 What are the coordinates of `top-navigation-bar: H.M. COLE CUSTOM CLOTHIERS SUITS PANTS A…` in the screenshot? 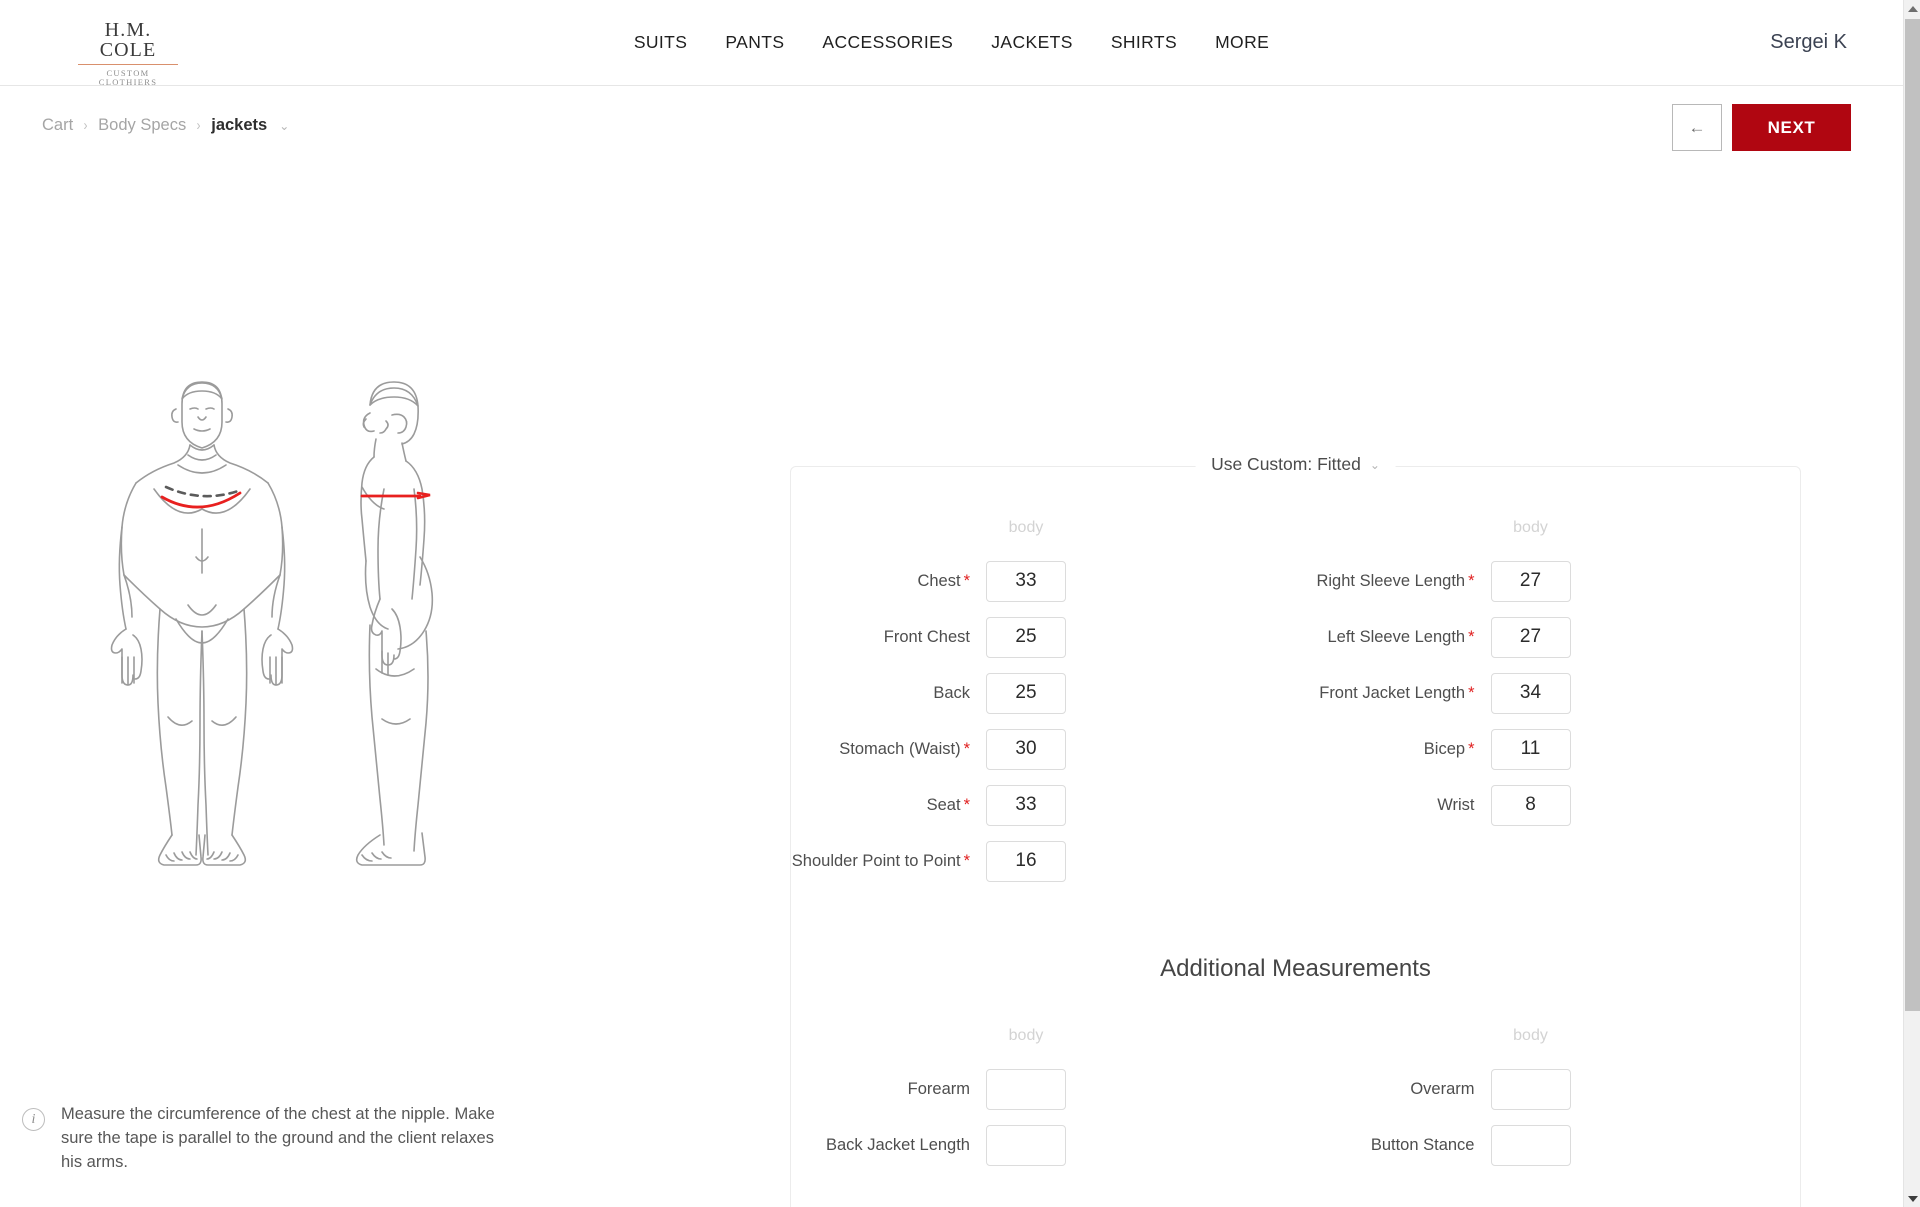 It's located at (951, 43).